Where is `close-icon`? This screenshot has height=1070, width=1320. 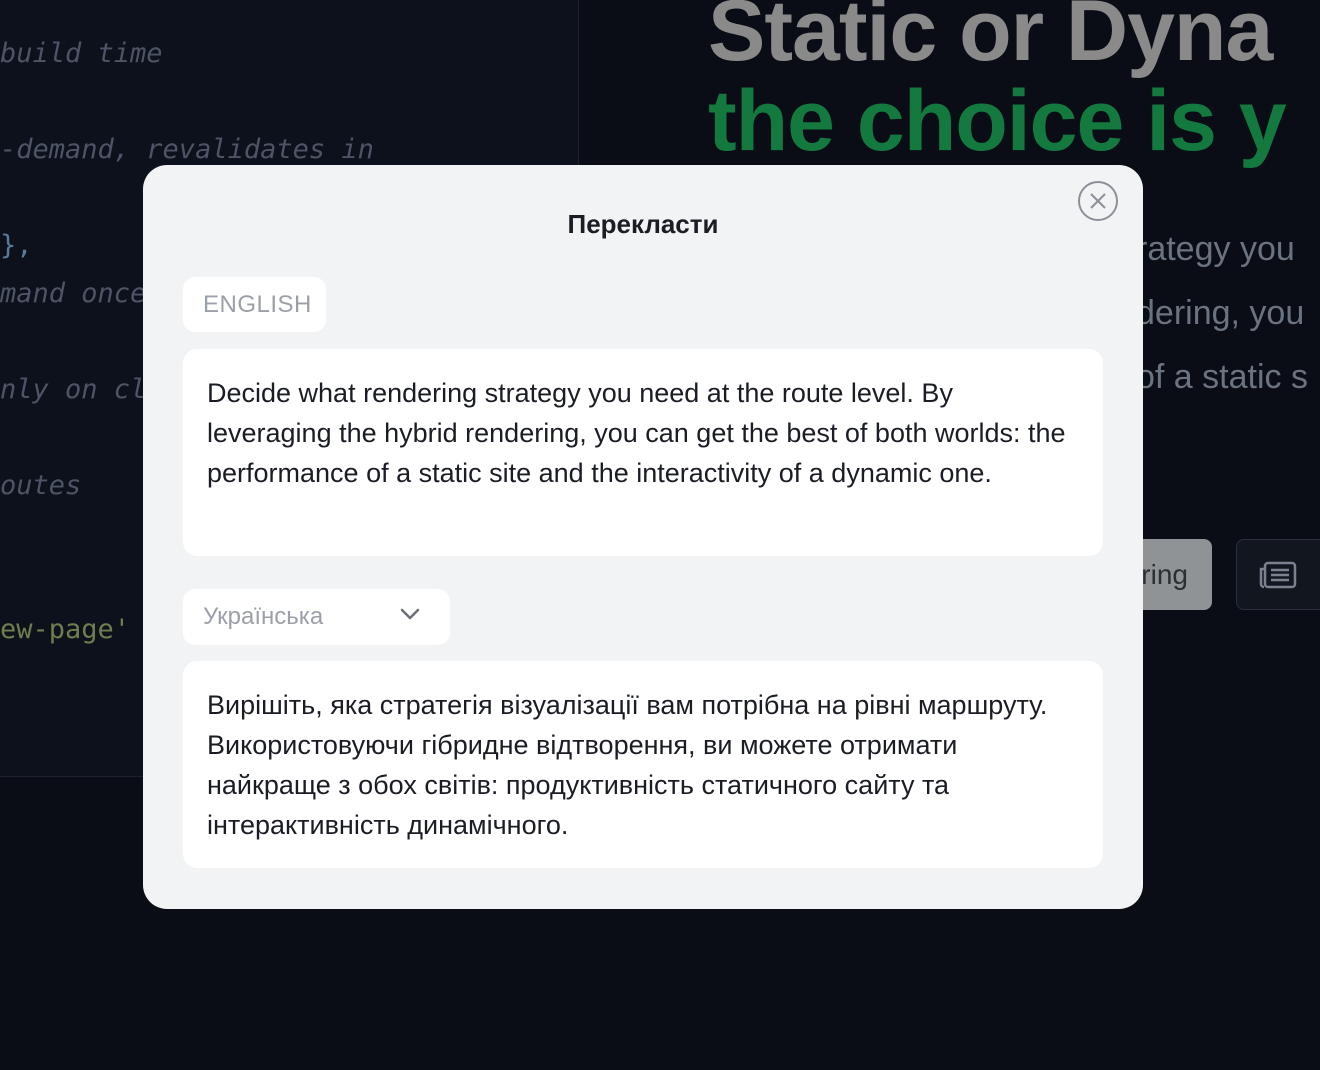
close-icon is located at coordinates (1098, 201).